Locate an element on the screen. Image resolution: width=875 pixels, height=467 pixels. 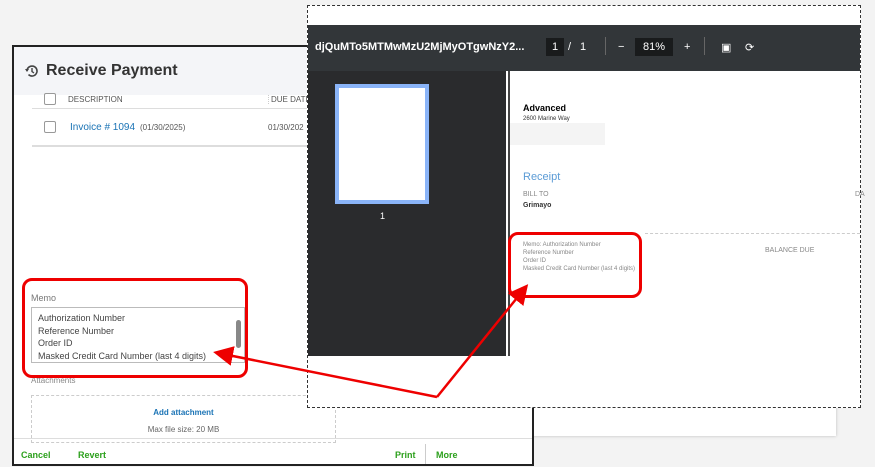
arrow-to-receipt-memo is located at coordinates (482, 341).